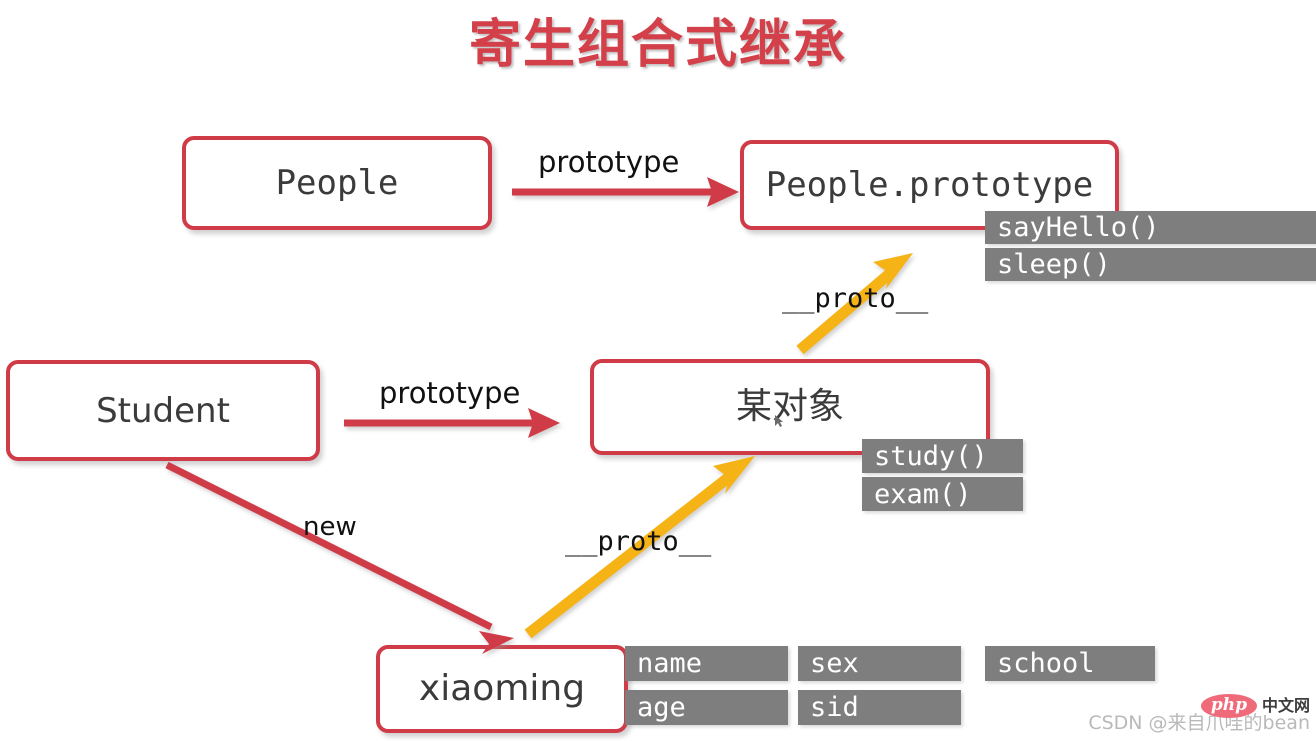 This screenshot has width=1316, height=741. What do you see at coordinates (879, 707) in the screenshot?
I see `chip-sid: sid` at bounding box center [879, 707].